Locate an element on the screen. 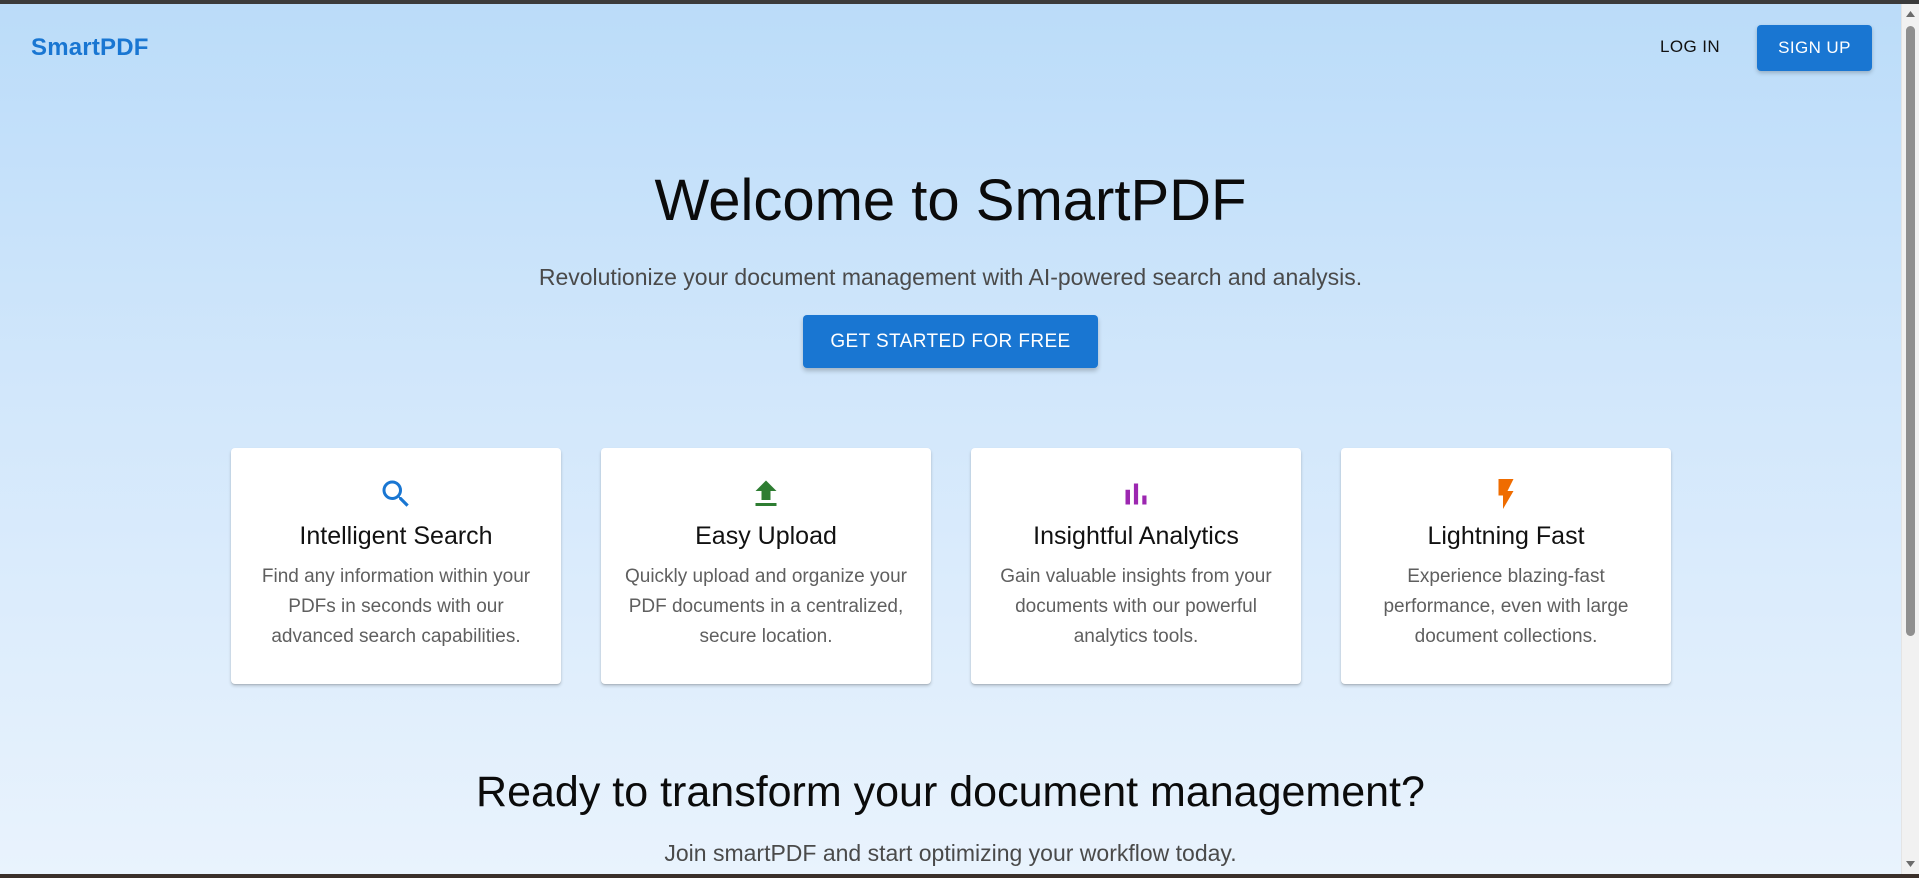 This screenshot has width=1919, height=878. app-logo: SmartPDF is located at coordinates (90, 48).